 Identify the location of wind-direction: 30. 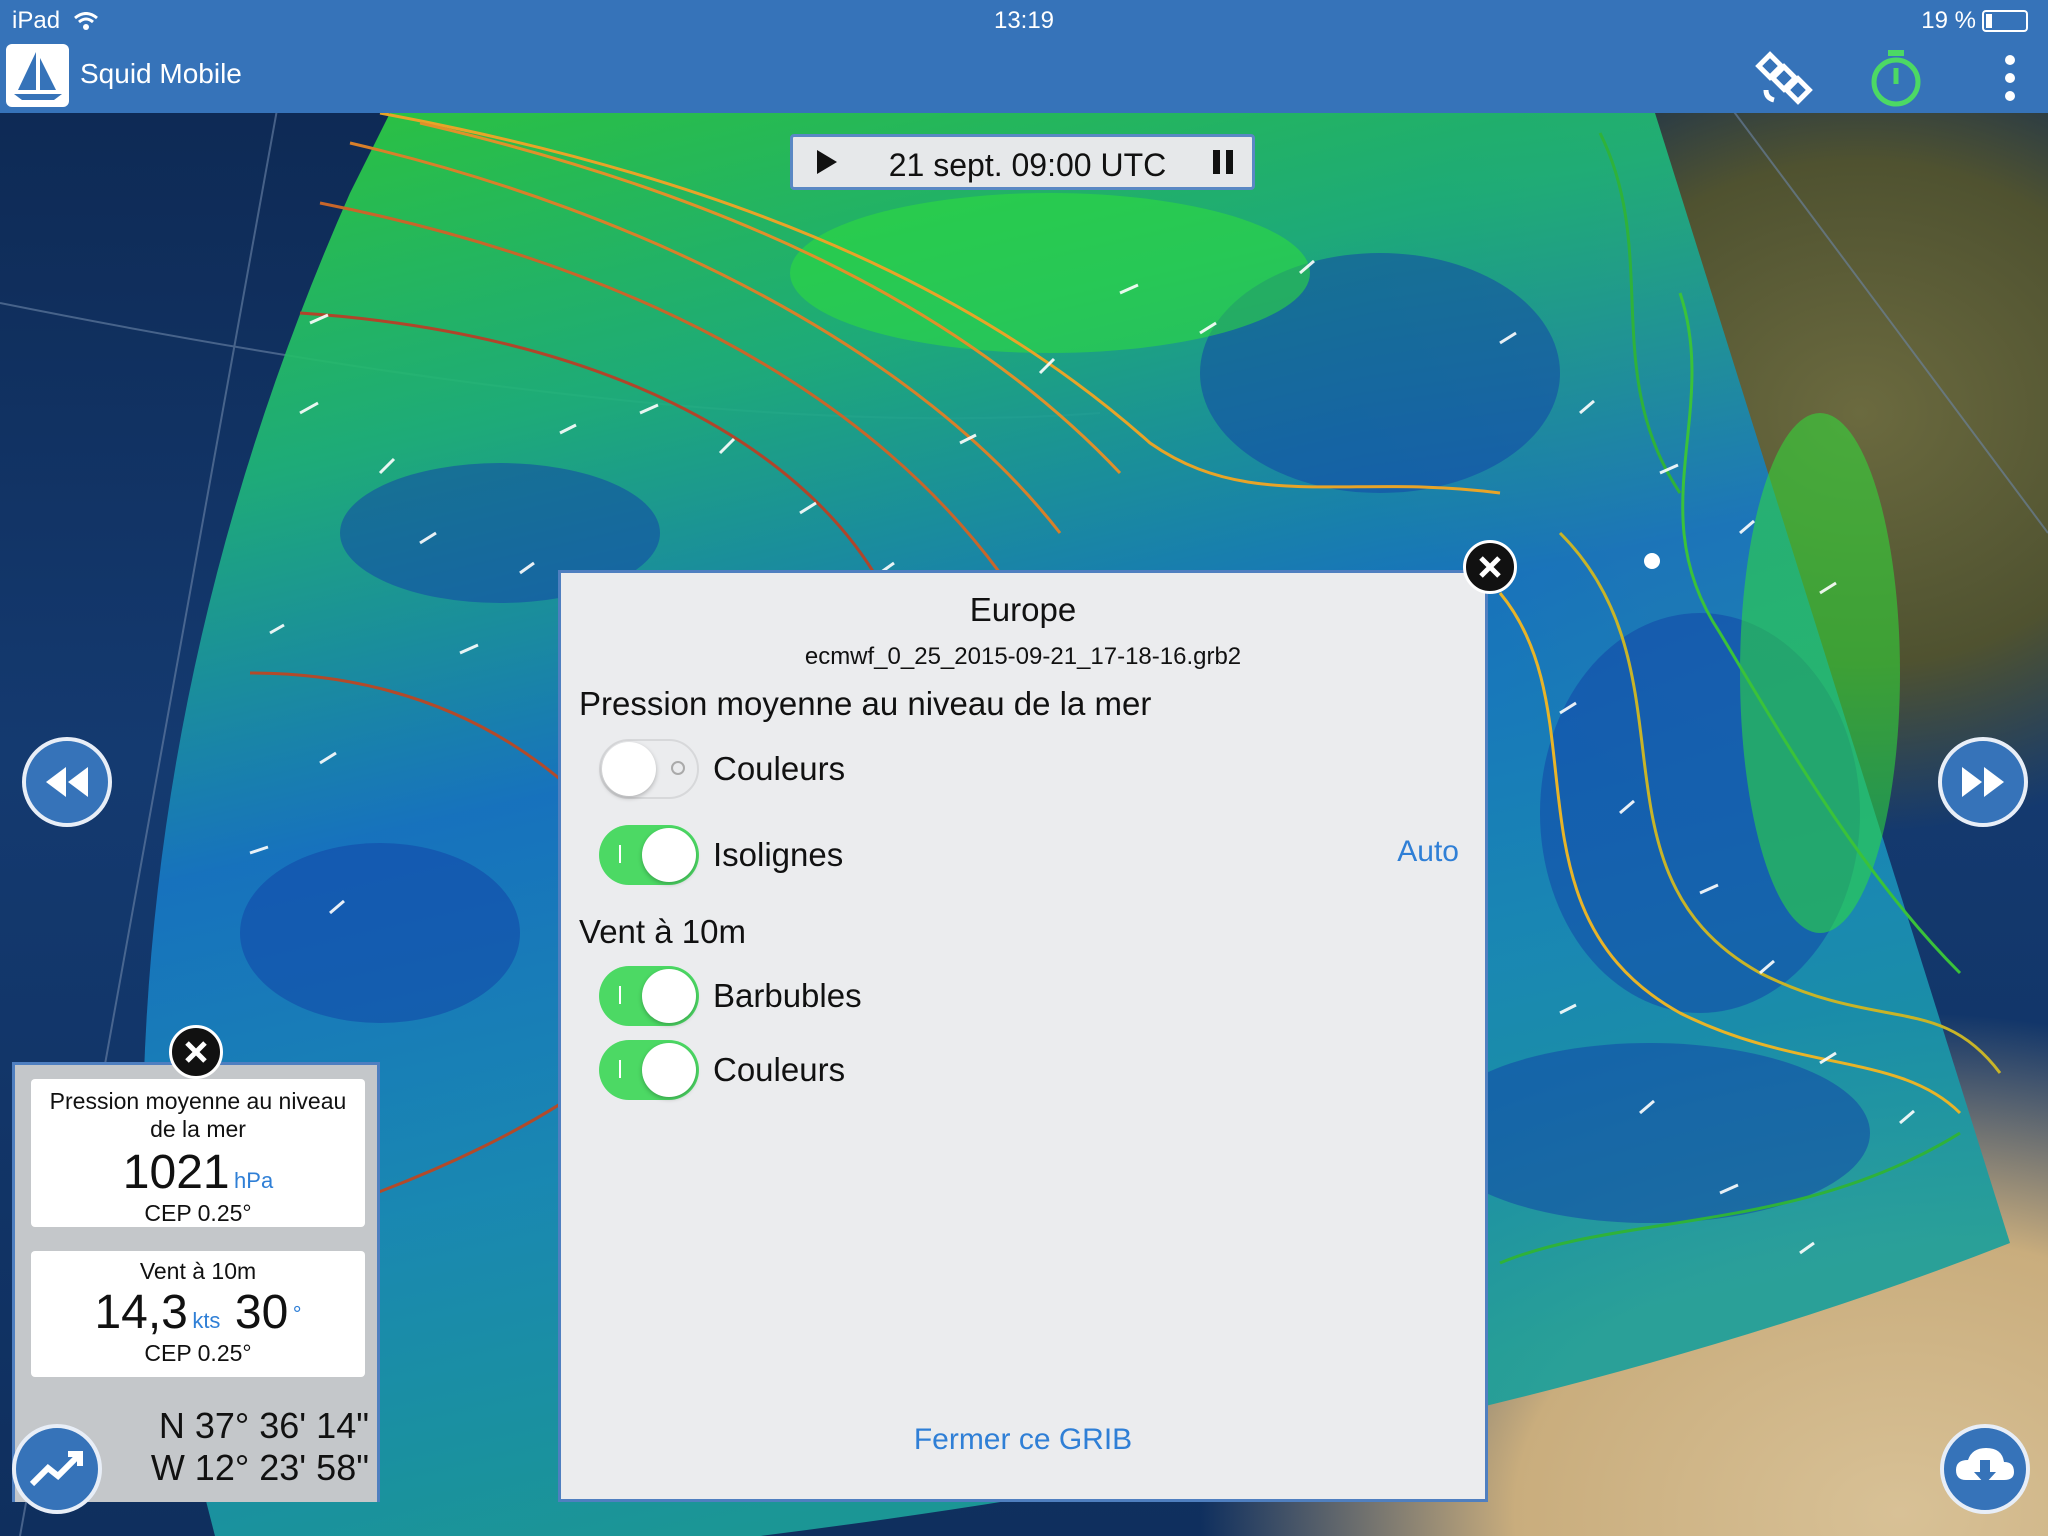
(261, 1312).